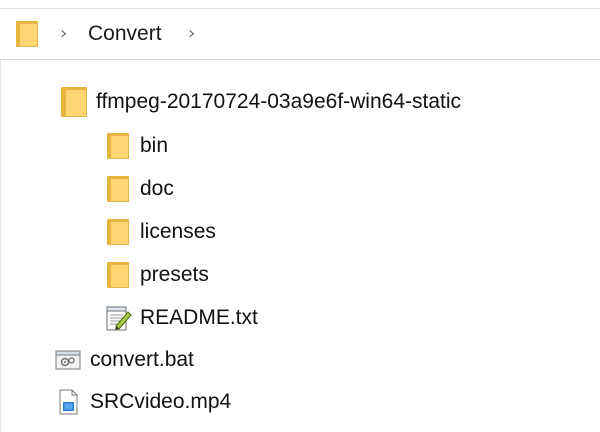 This screenshot has height=432, width=600. What do you see at coordinates (161, 401) in the screenshot?
I see `item-label: SRCvideo.mp4` at bounding box center [161, 401].